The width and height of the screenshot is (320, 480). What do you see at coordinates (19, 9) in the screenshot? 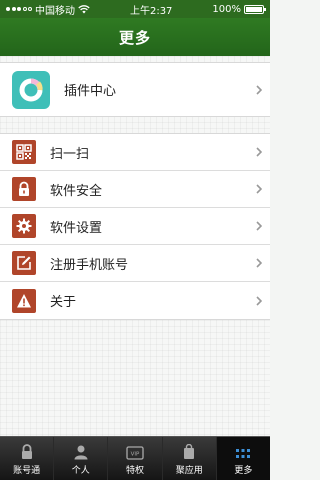
I see `signal-icon` at bounding box center [19, 9].